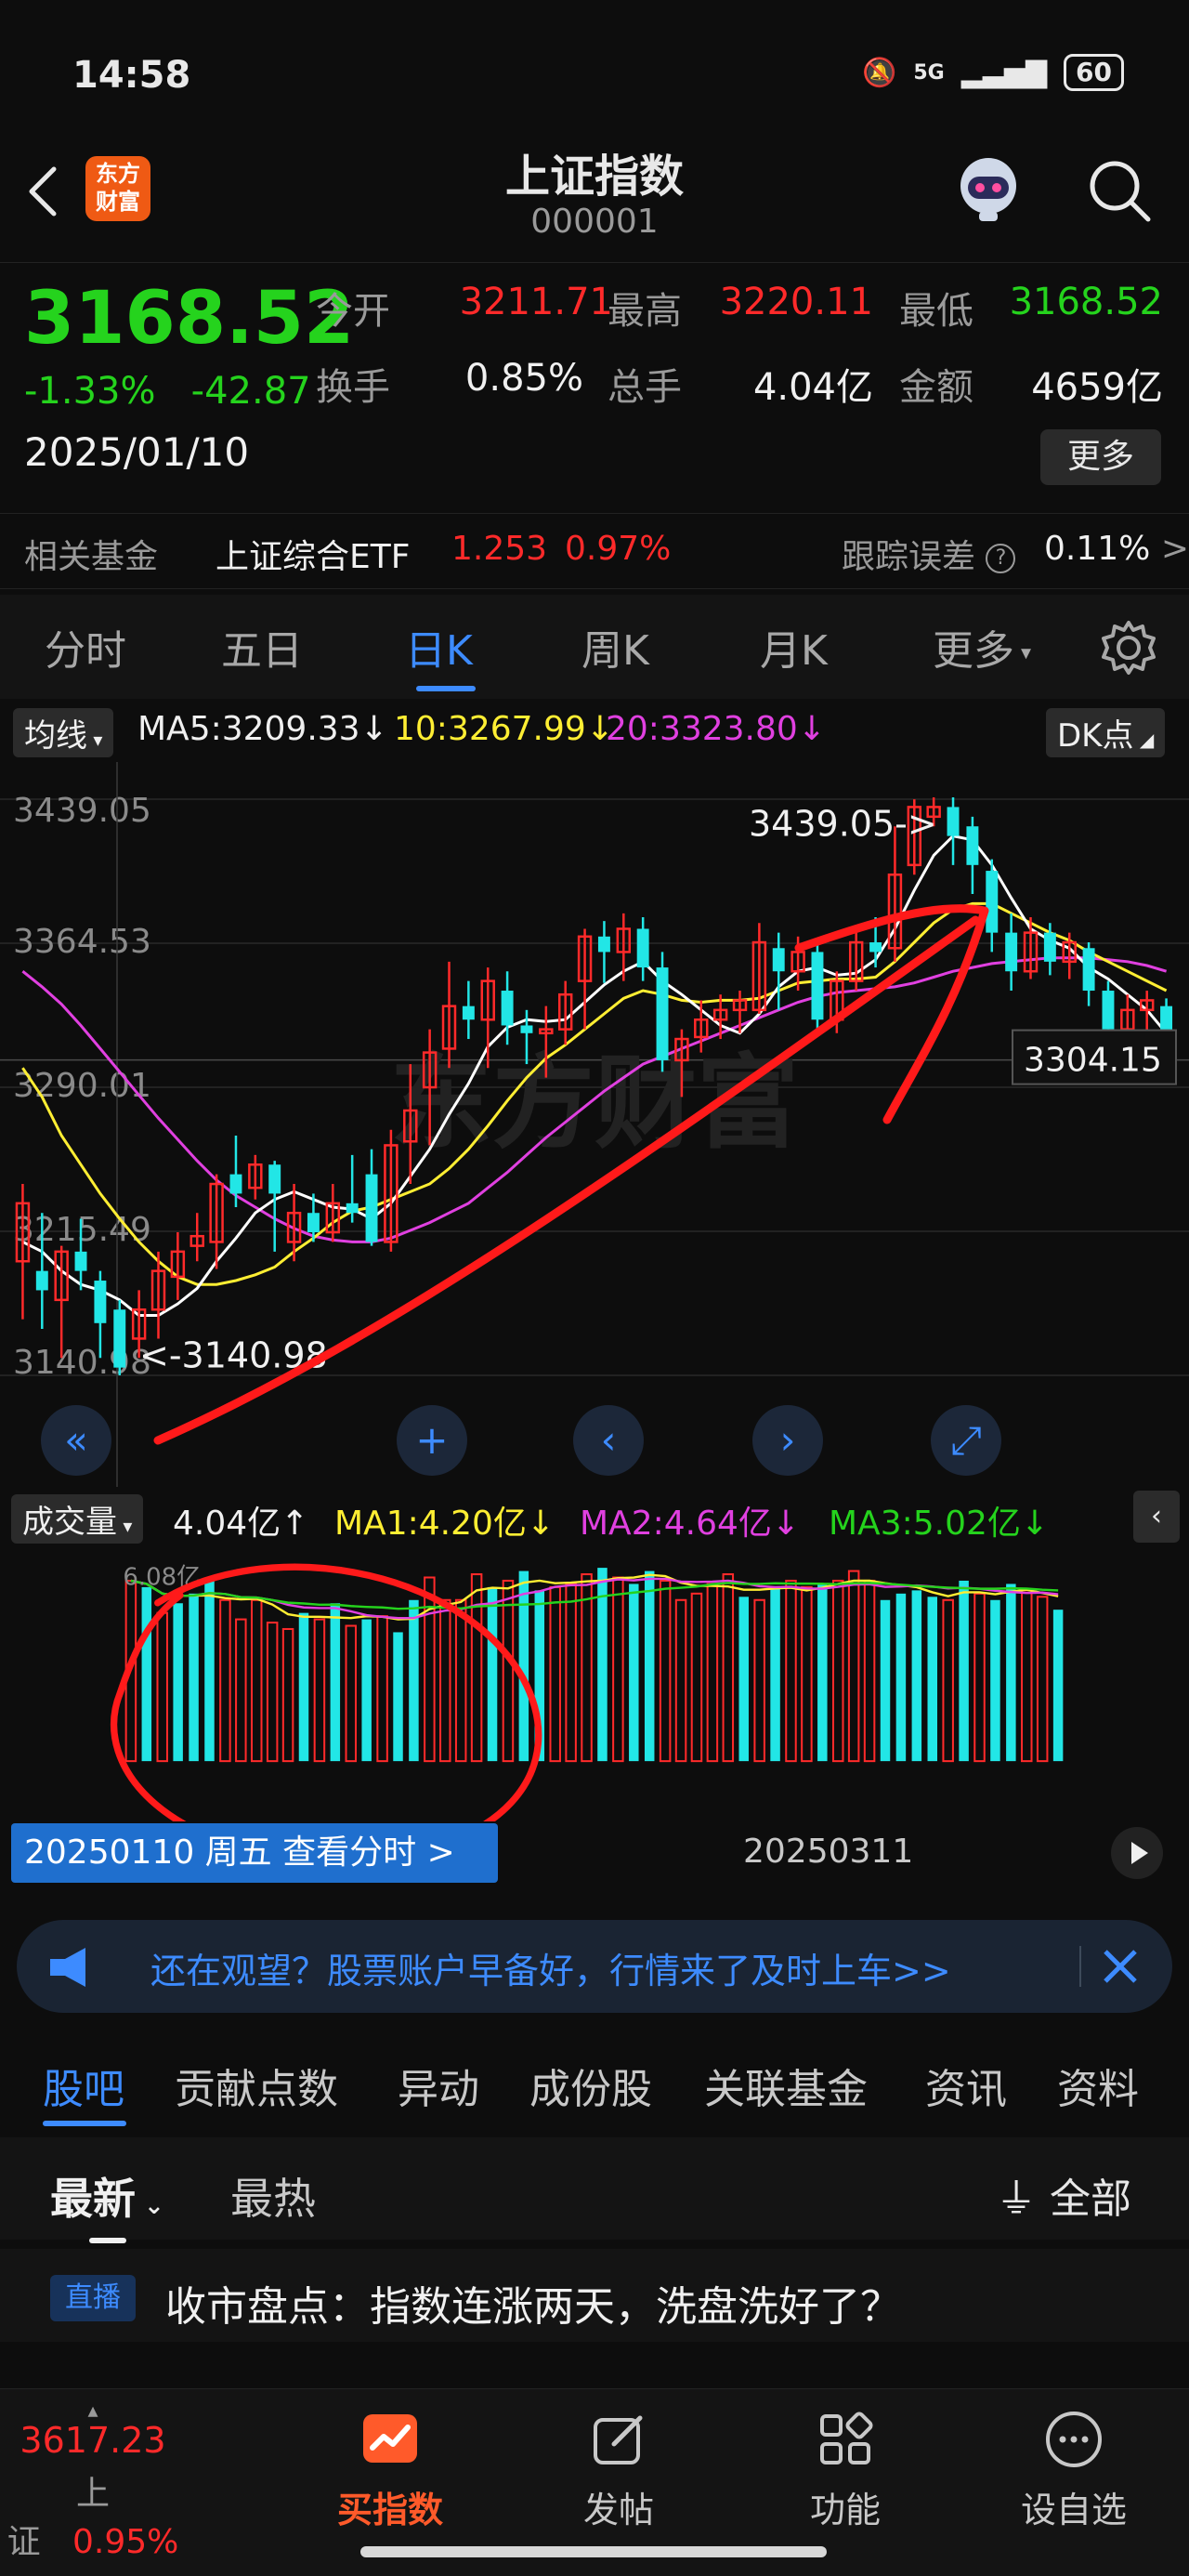 The width and height of the screenshot is (1189, 2576). What do you see at coordinates (78, 1519) in the screenshot?
I see `volume-selector: 成交量 ▾` at bounding box center [78, 1519].